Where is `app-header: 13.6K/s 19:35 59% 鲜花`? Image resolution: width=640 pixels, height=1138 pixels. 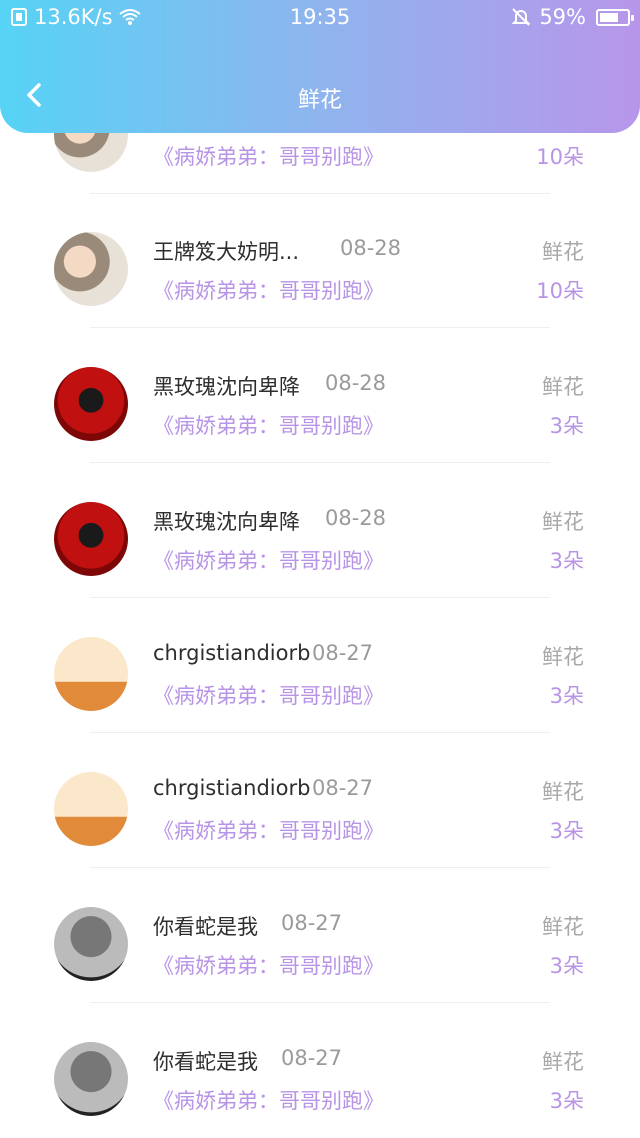 app-header: 13.6K/s 19:35 59% 鲜花 is located at coordinates (320, 66).